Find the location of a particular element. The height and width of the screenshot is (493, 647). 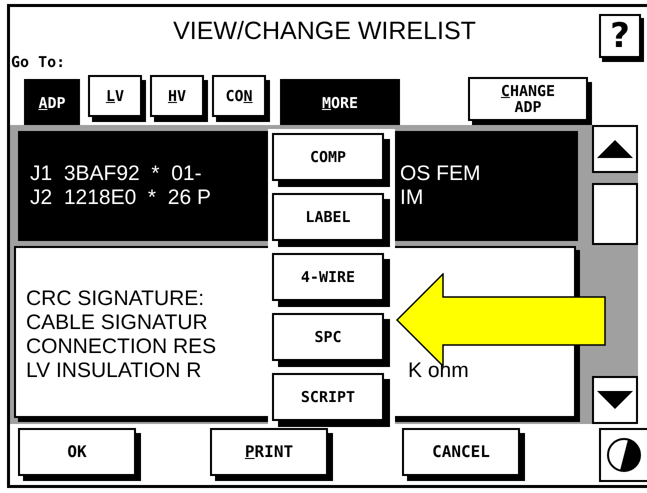

connector-text: IM is located at coordinates (412, 198).